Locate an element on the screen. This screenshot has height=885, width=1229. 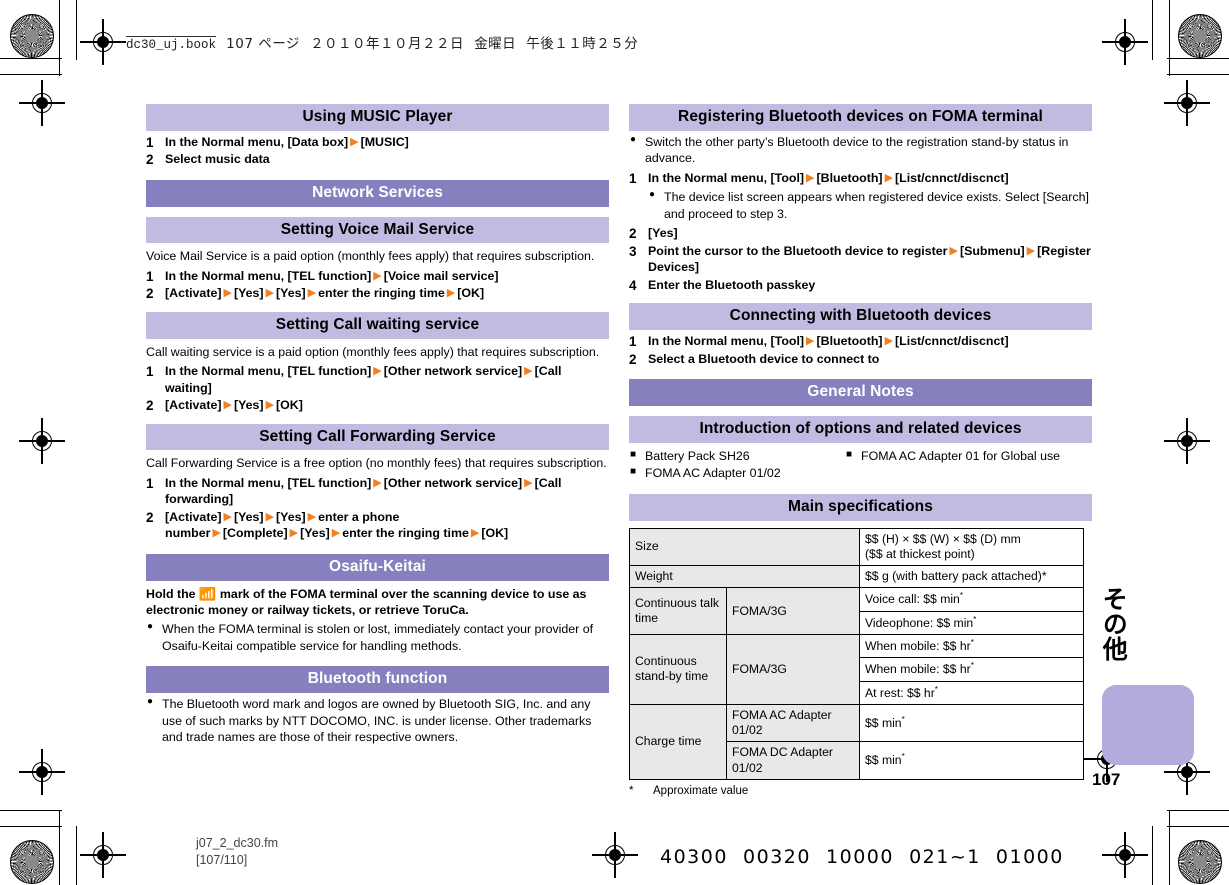
crop-line-top-left-h2 is located at coordinates (31, 75).